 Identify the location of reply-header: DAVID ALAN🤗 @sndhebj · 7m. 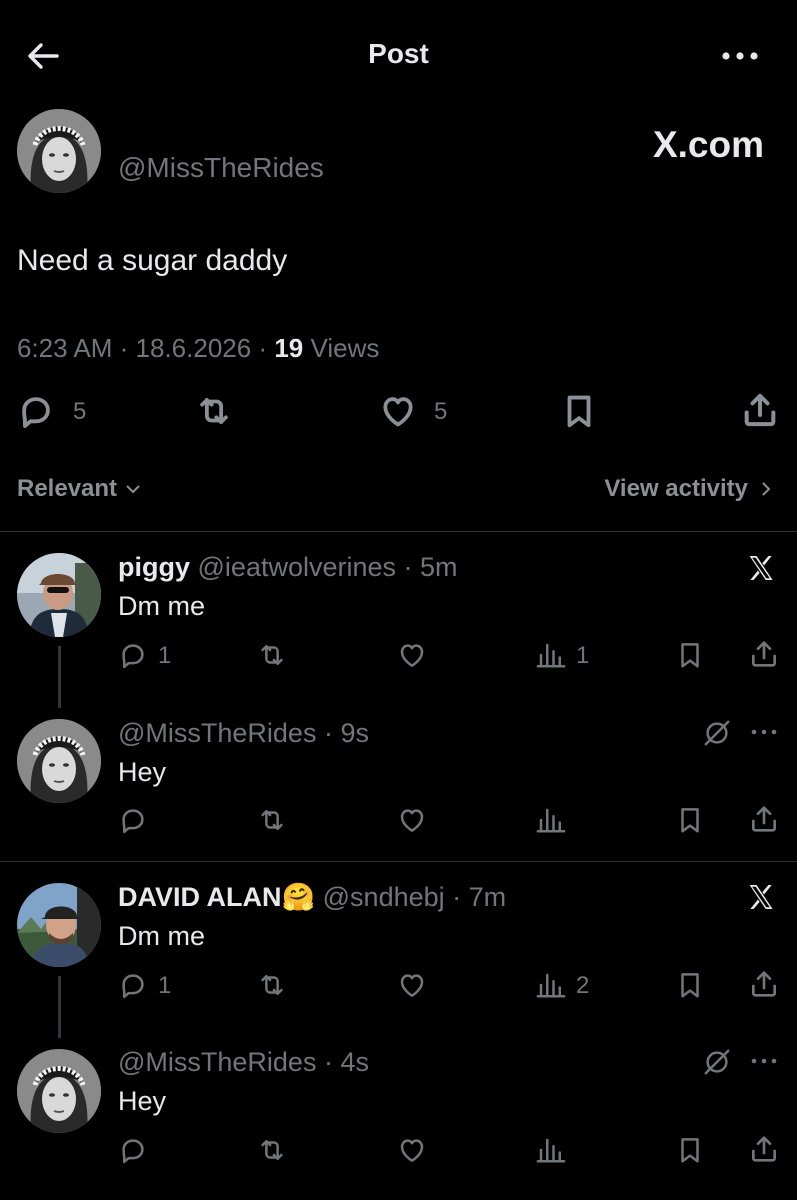
(312, 897).